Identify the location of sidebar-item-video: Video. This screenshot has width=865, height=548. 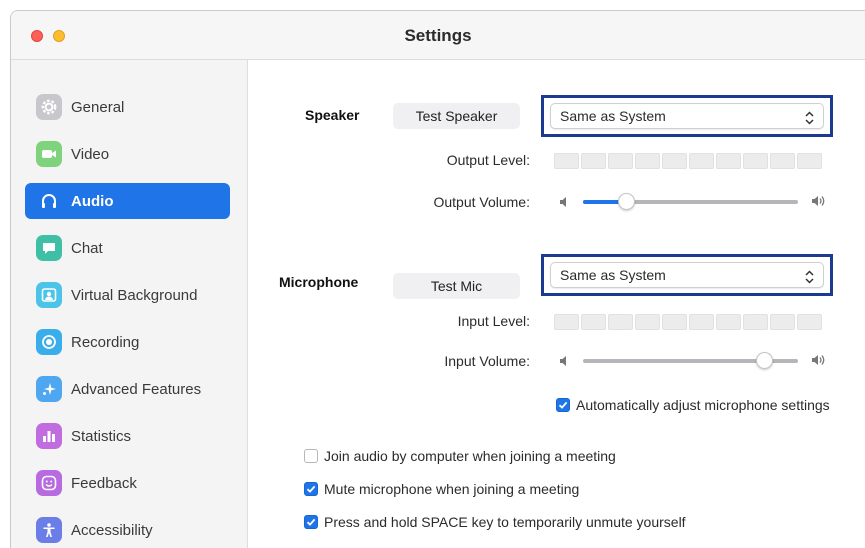
(127, 154).